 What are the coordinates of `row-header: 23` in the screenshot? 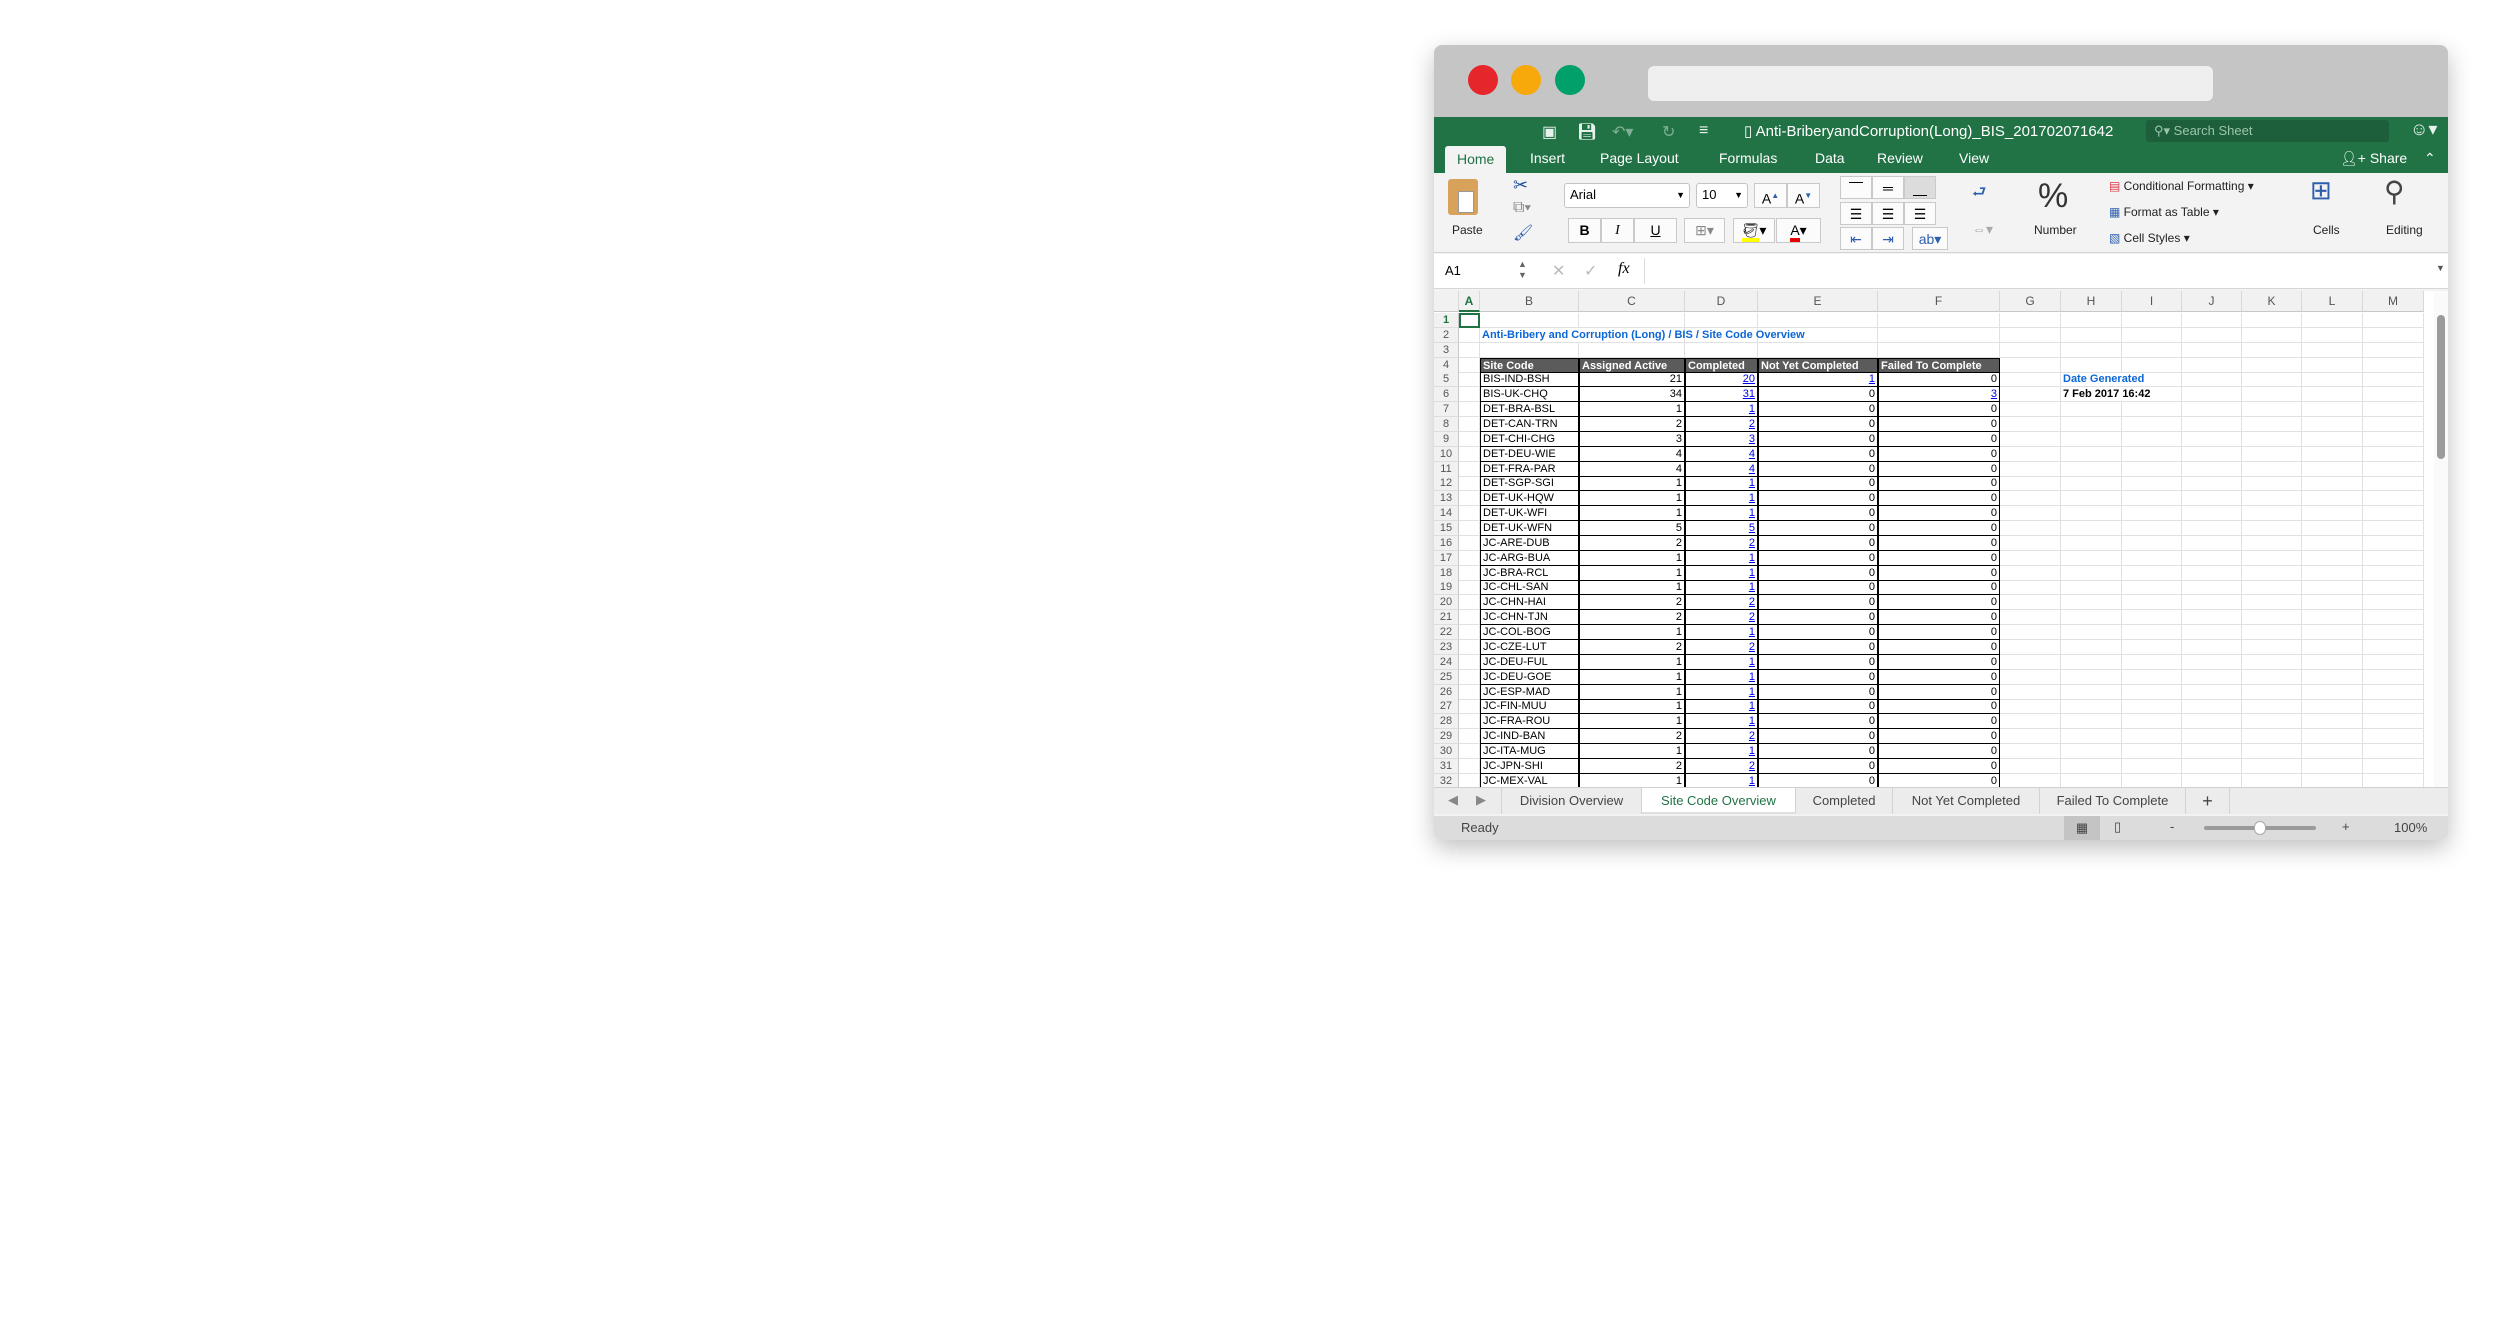 It's located at (1446, 647).